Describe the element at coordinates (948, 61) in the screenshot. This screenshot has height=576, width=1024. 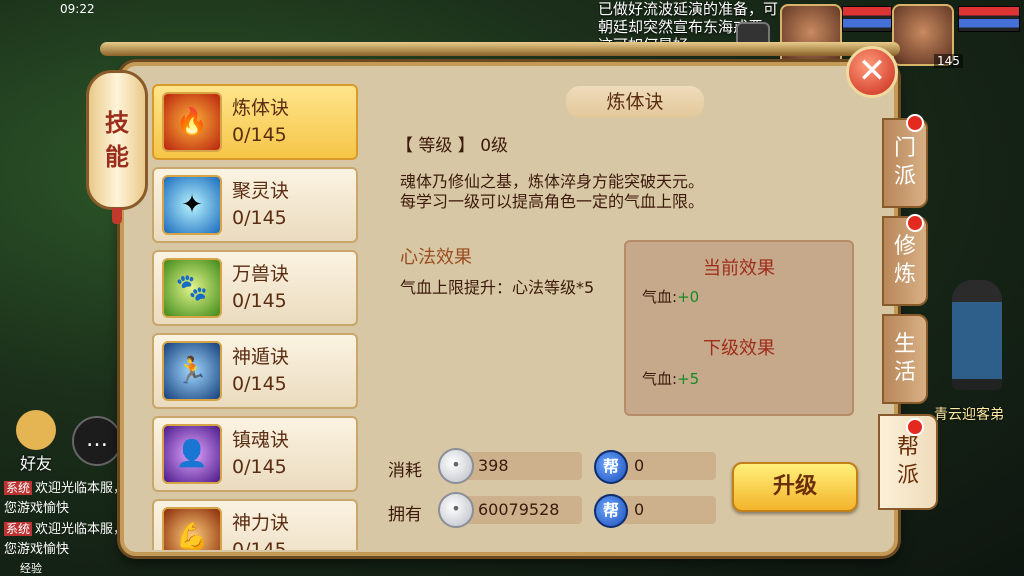
I see `player-level: 145` at that location.